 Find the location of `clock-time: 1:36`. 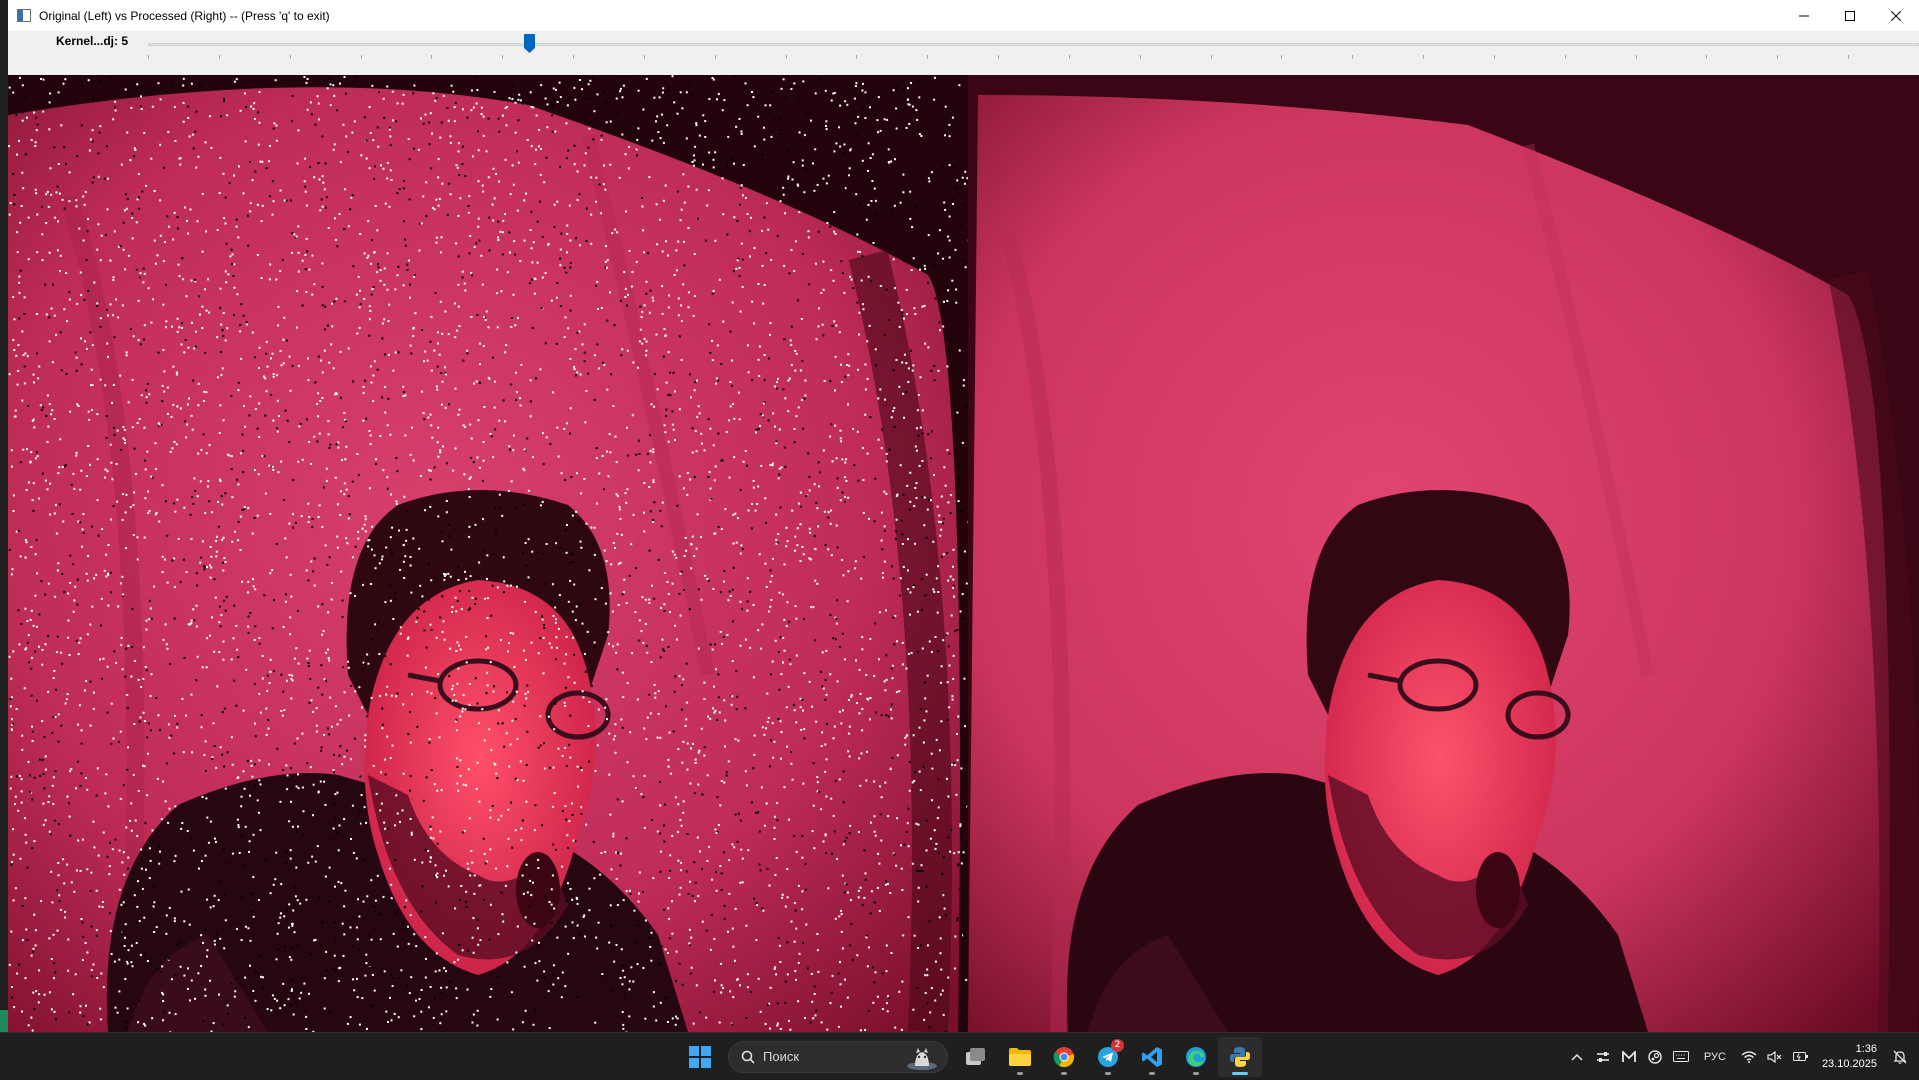

clock-time: 1:36 is located at coordinates (1866, 1049).